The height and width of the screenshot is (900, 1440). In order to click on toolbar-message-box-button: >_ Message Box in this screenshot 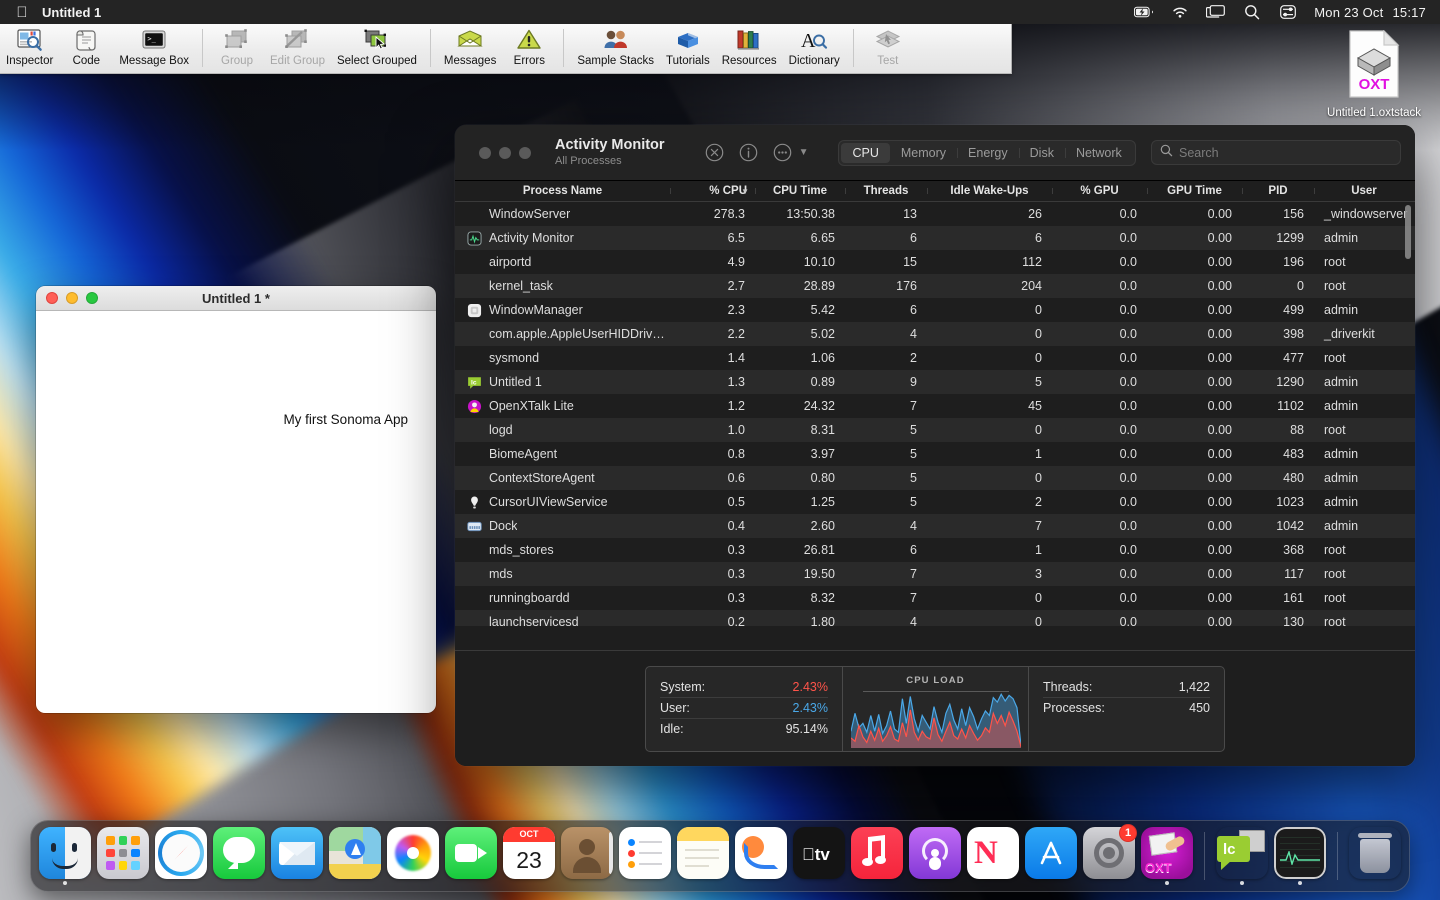, I will do `click(154, 49)`.